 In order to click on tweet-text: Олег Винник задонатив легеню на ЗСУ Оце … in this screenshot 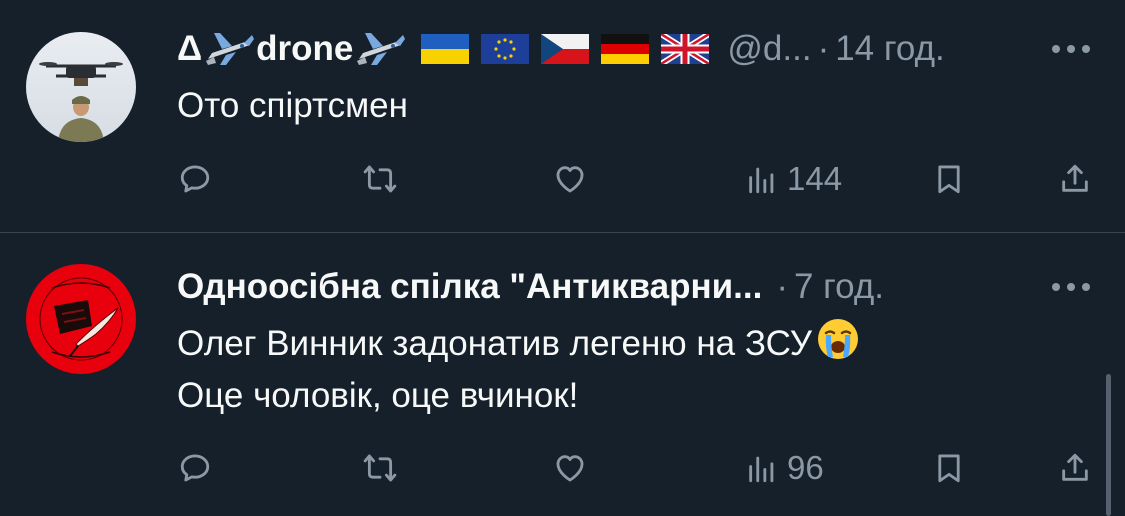, I will do `click(518, 369)`.